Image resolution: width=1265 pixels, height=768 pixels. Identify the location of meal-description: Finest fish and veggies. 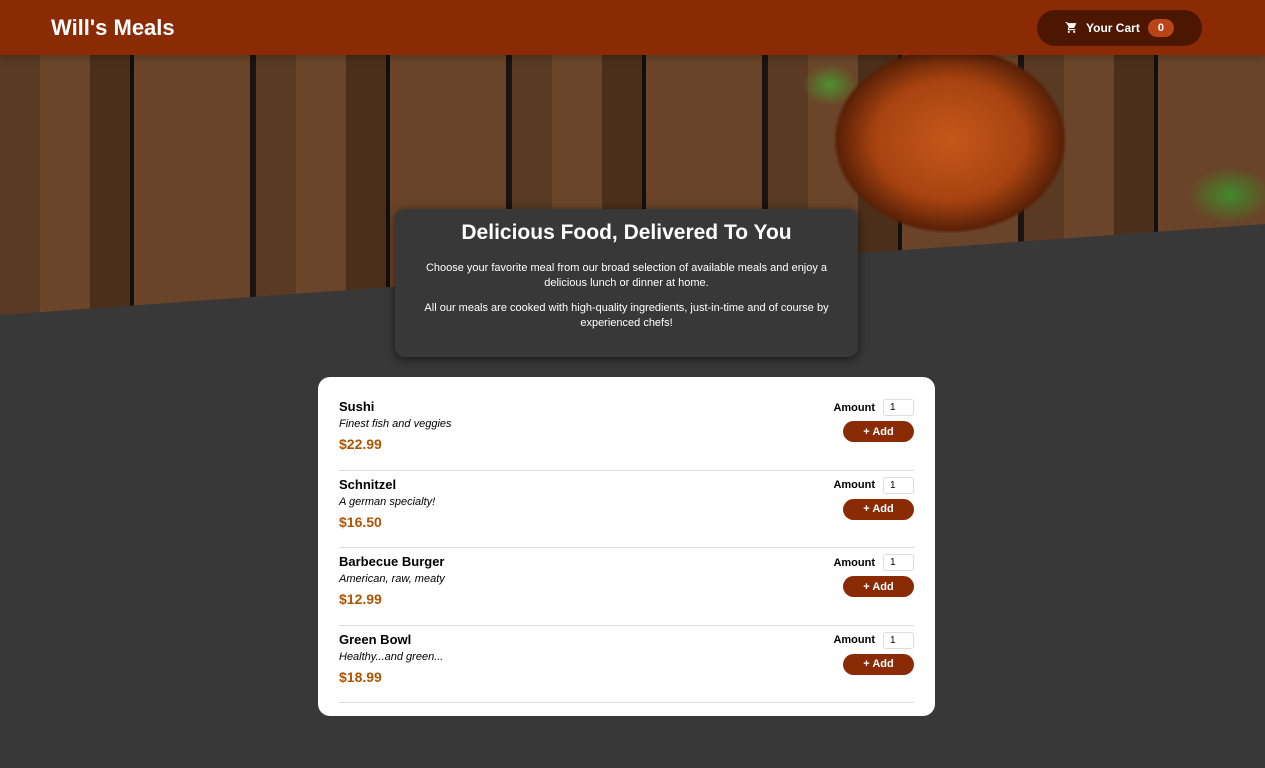
(395, 424).